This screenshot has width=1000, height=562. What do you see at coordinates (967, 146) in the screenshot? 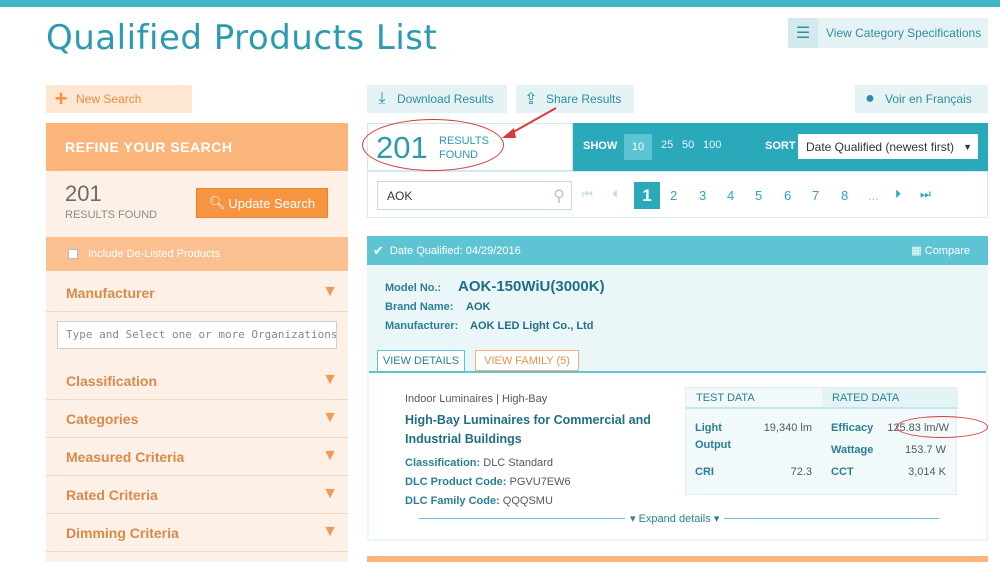
I see `caret-down-icon: ▼` at bounding box center [967, 146].